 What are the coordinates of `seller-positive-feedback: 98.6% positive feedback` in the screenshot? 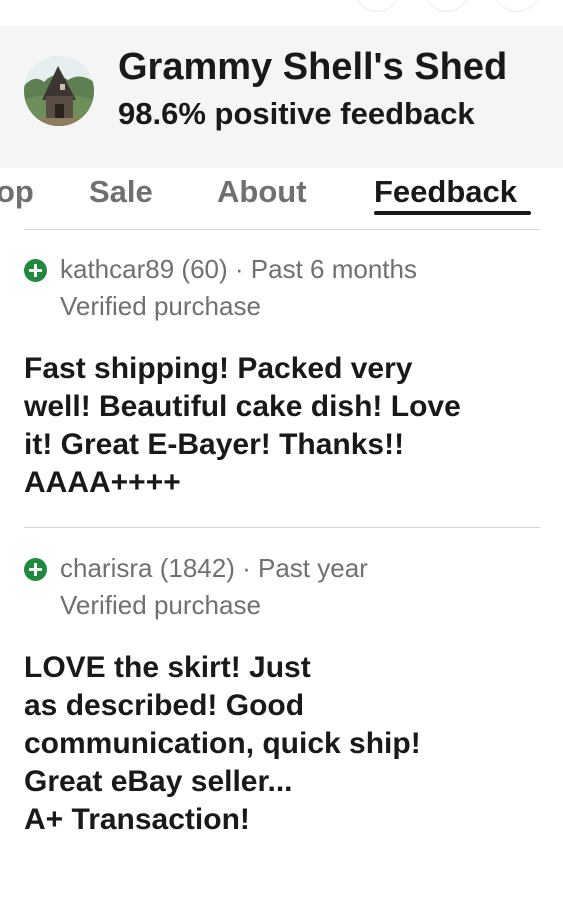 It's located at (296, 113).